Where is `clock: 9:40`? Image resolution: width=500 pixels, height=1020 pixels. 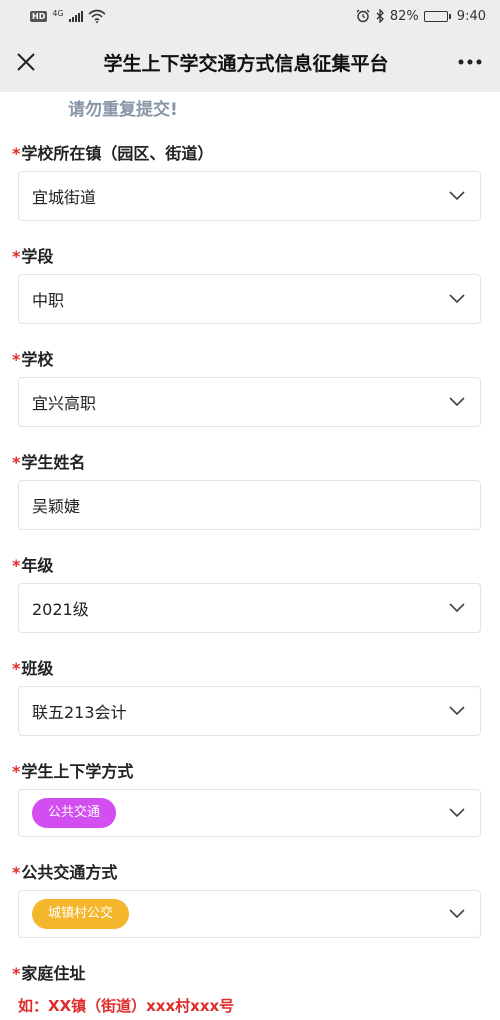
clock: 9:40 is located at coordinates (471, 16).